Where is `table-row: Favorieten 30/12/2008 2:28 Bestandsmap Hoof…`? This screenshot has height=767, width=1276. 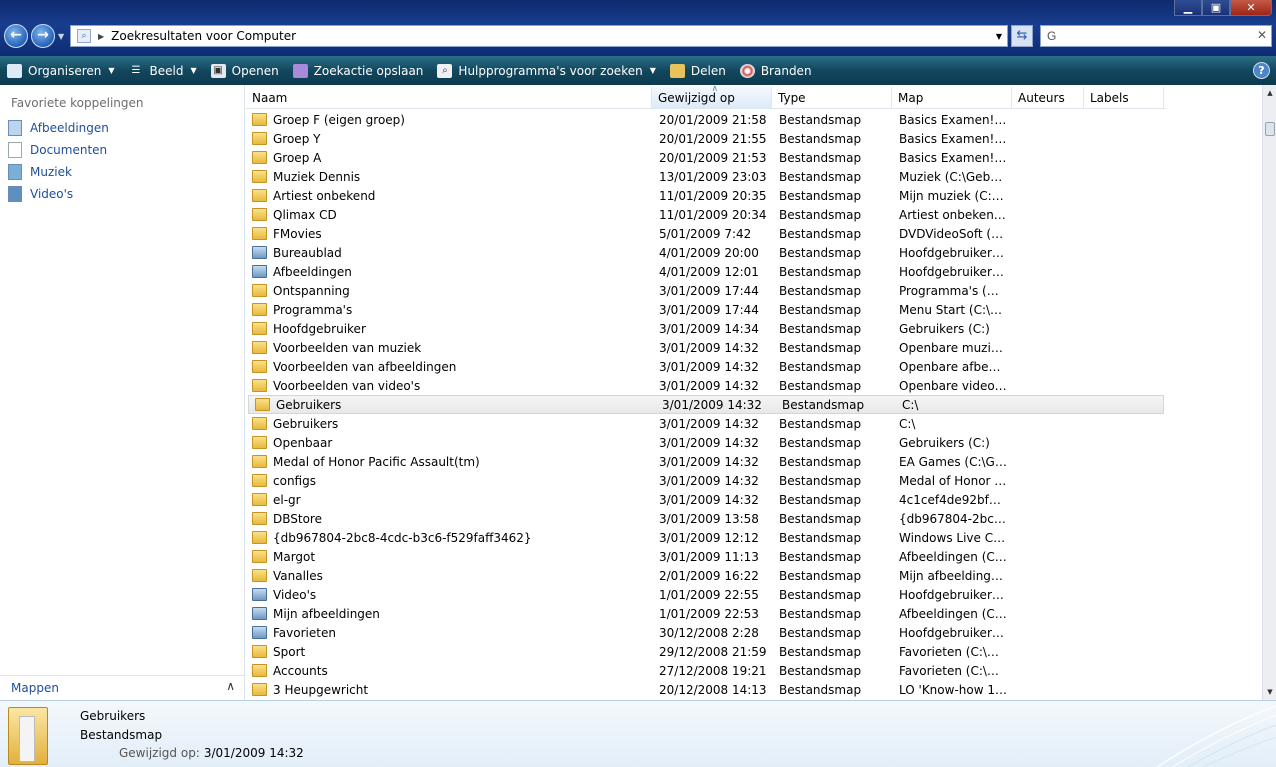 table-row: Favorieten 30/12/2008 2:28 Bestandsmap Hoof… is located at coordinates (754, 632).